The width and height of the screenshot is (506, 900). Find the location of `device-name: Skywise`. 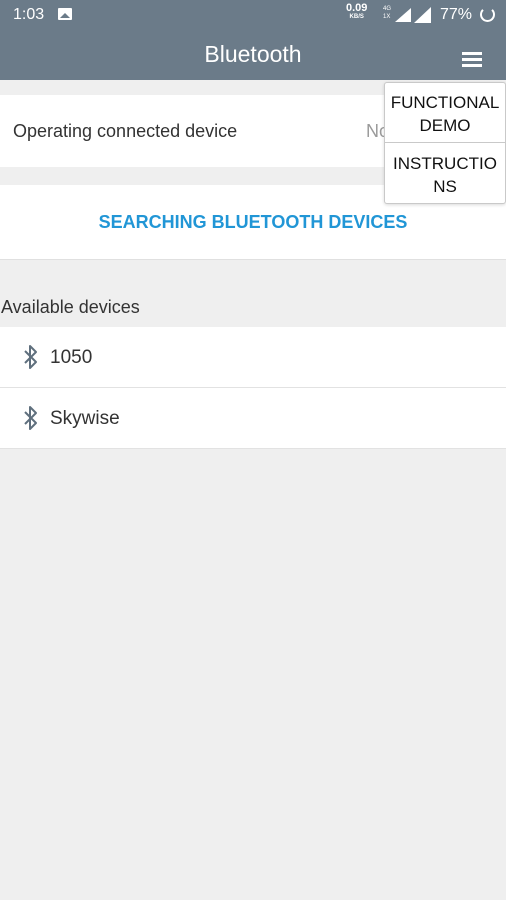

device-name: Skywise is located at coordinates (85, 418).